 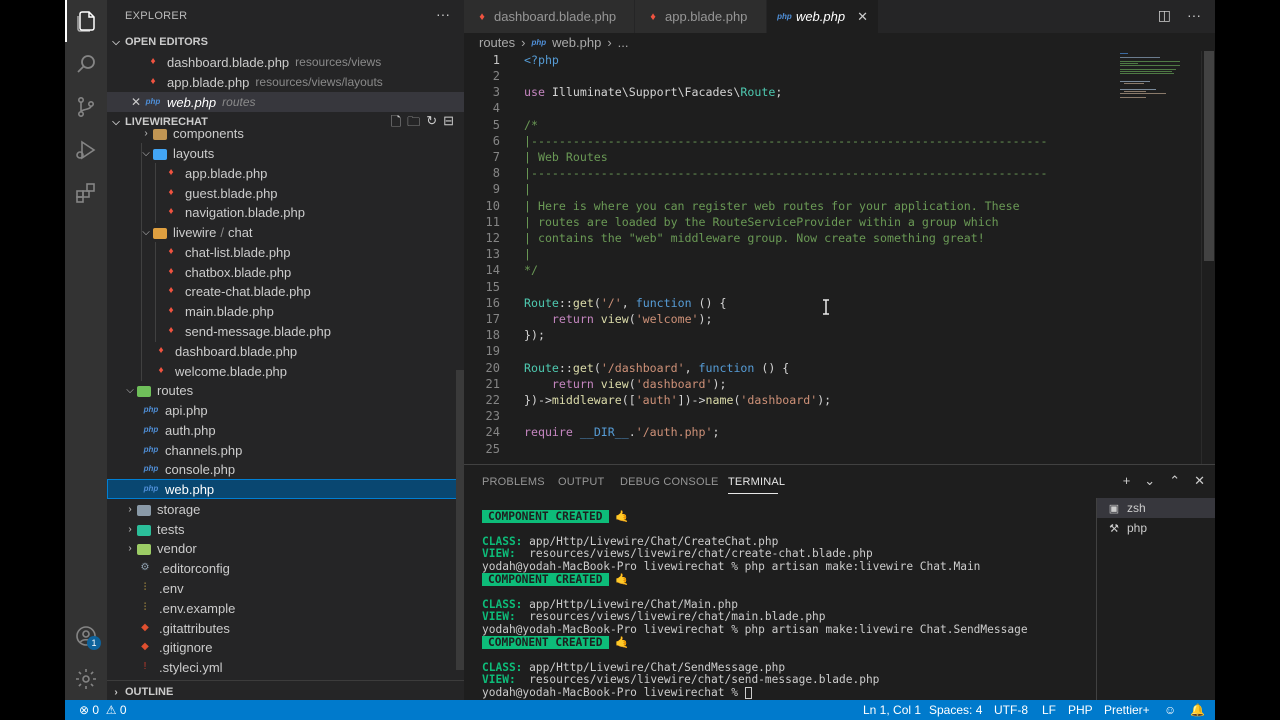 What do you see at coordinates (1011, 710) in the screenshot?
I see `encoding-status: UTF-8` at bounding box center [1011, 710].